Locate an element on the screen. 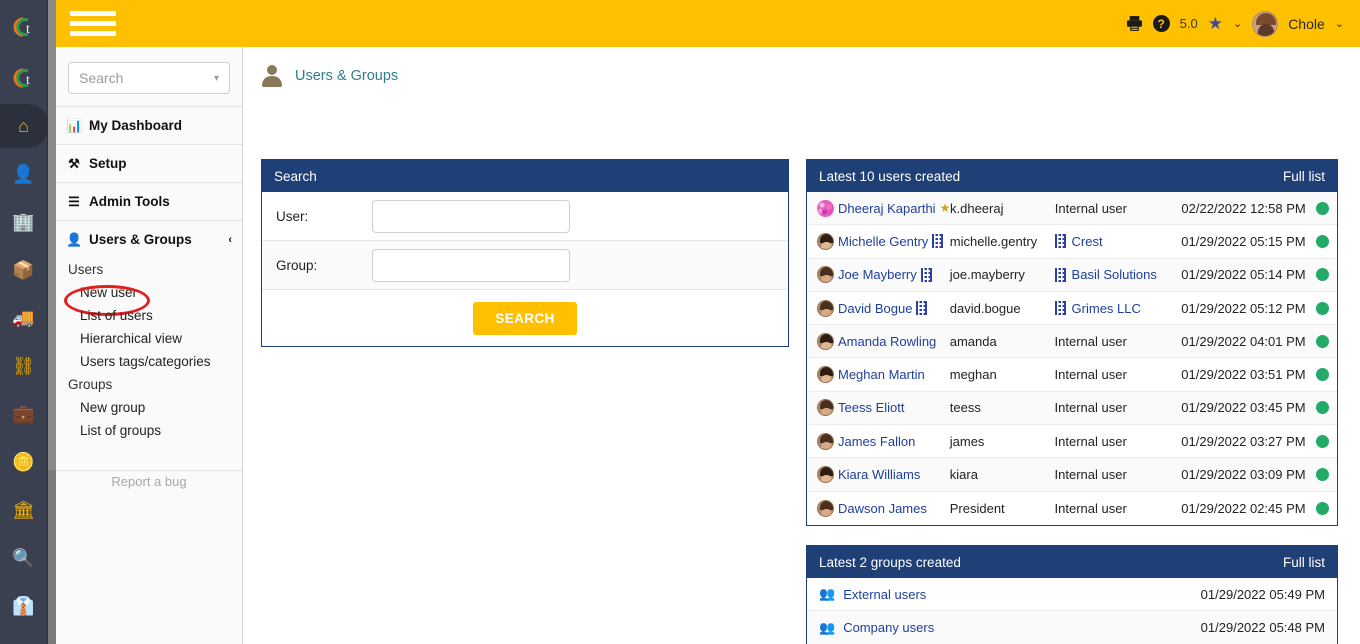 The height and width of the screenshot is (644, 1360). user-name-link: David Bogue is located at coordinates (875, 308).